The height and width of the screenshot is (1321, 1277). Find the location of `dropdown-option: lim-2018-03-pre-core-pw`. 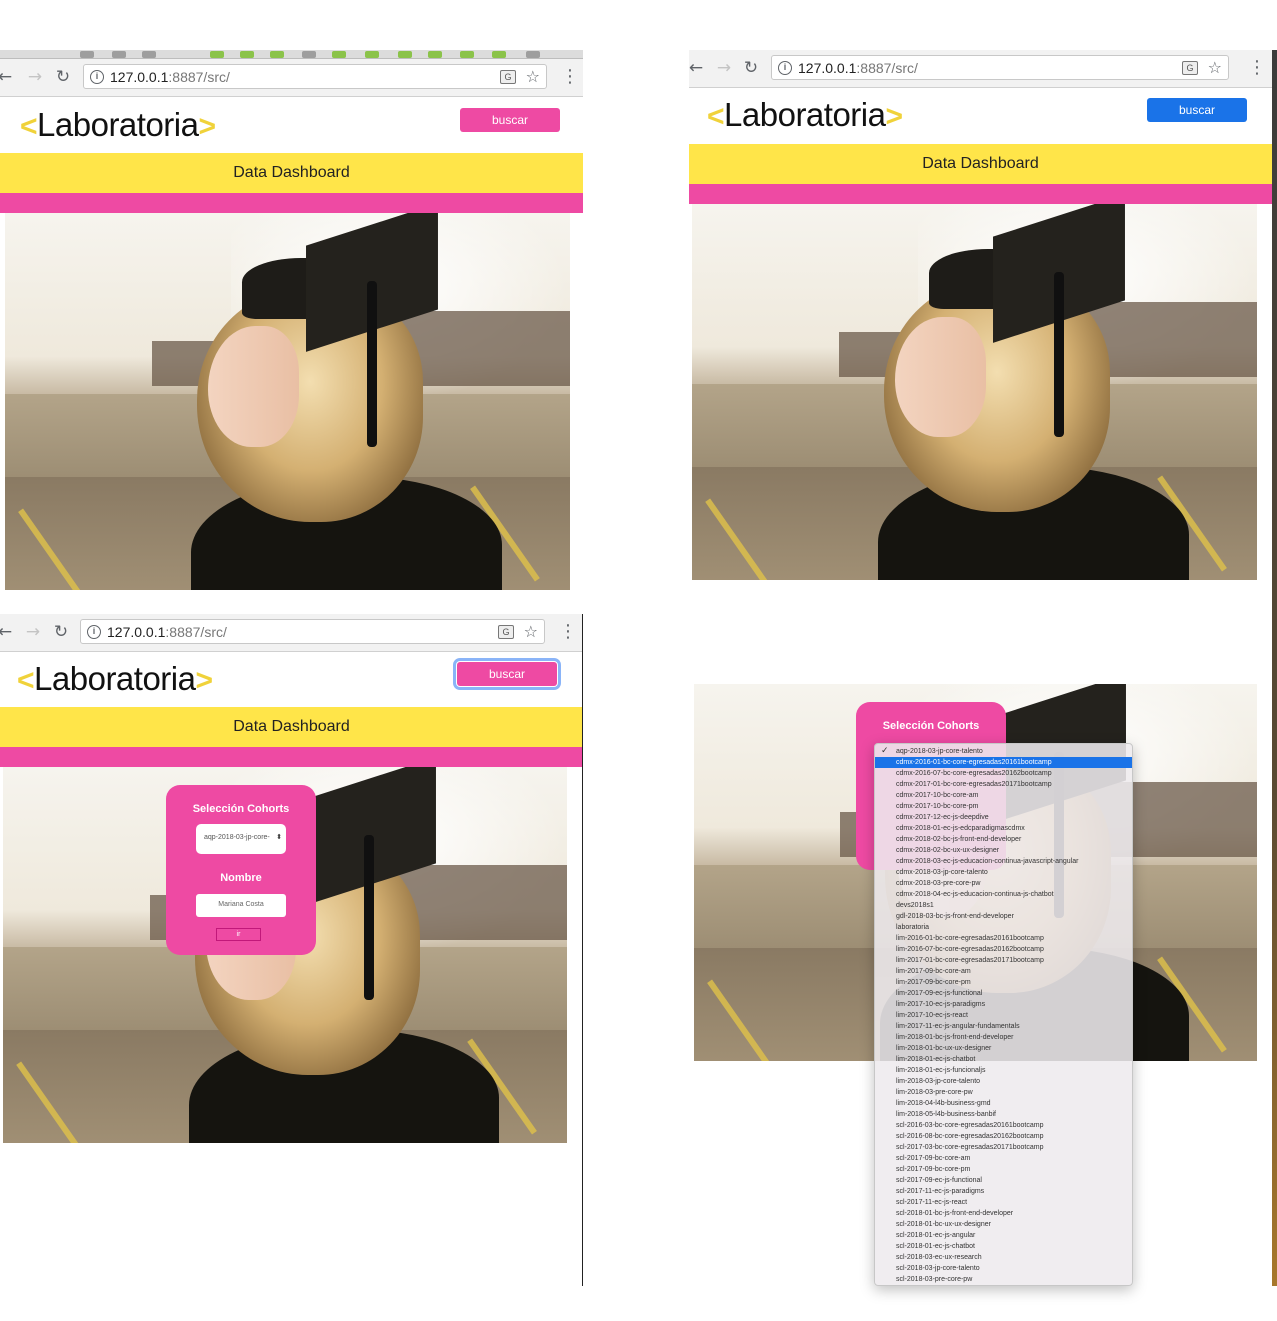

dropdown-option: lim-2018-03-pre-core-pw is located at coordinates (1003, 1092).